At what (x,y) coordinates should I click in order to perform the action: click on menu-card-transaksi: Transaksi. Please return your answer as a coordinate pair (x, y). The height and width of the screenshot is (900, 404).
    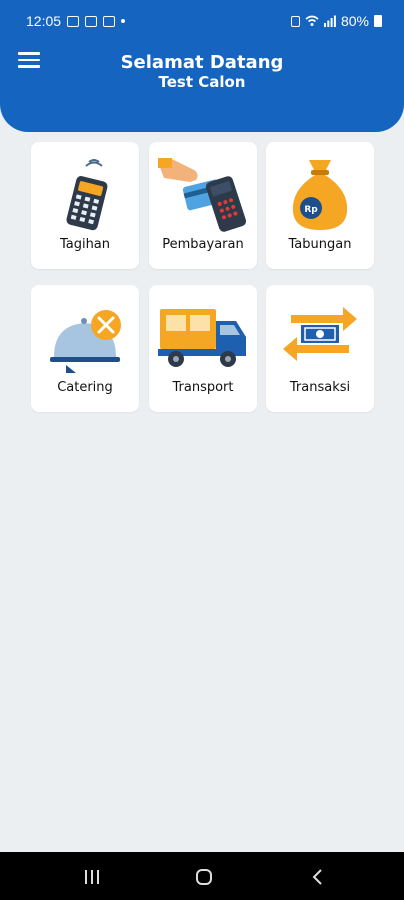
    Looking at the image, I should click on (320, 348).